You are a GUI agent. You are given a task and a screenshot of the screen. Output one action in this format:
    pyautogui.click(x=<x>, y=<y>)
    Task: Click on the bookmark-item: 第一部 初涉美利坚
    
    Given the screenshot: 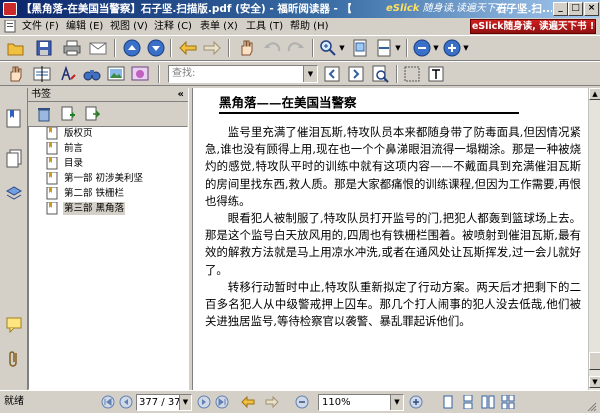 What is the action you would take?
    pyautogui.click(x=108, y=178)
    